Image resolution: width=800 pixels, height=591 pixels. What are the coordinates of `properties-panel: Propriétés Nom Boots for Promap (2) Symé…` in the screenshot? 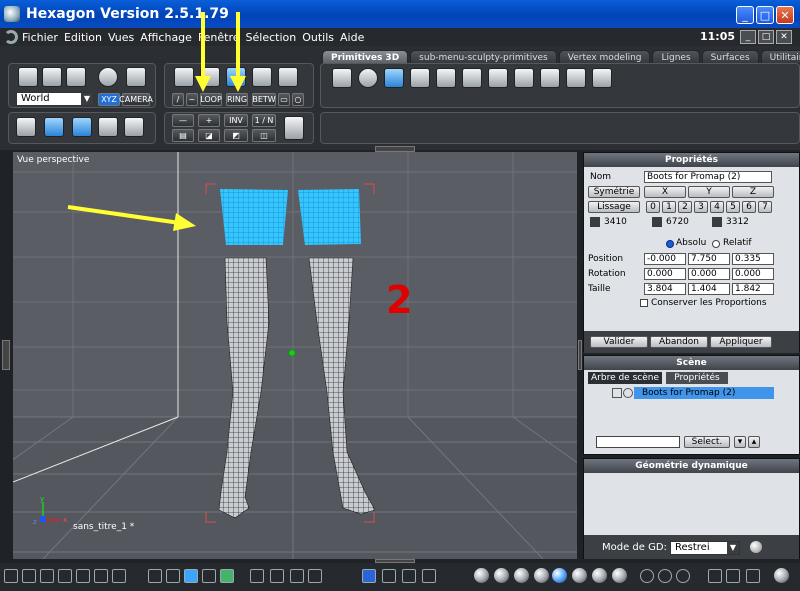 It's located at (691, 252).